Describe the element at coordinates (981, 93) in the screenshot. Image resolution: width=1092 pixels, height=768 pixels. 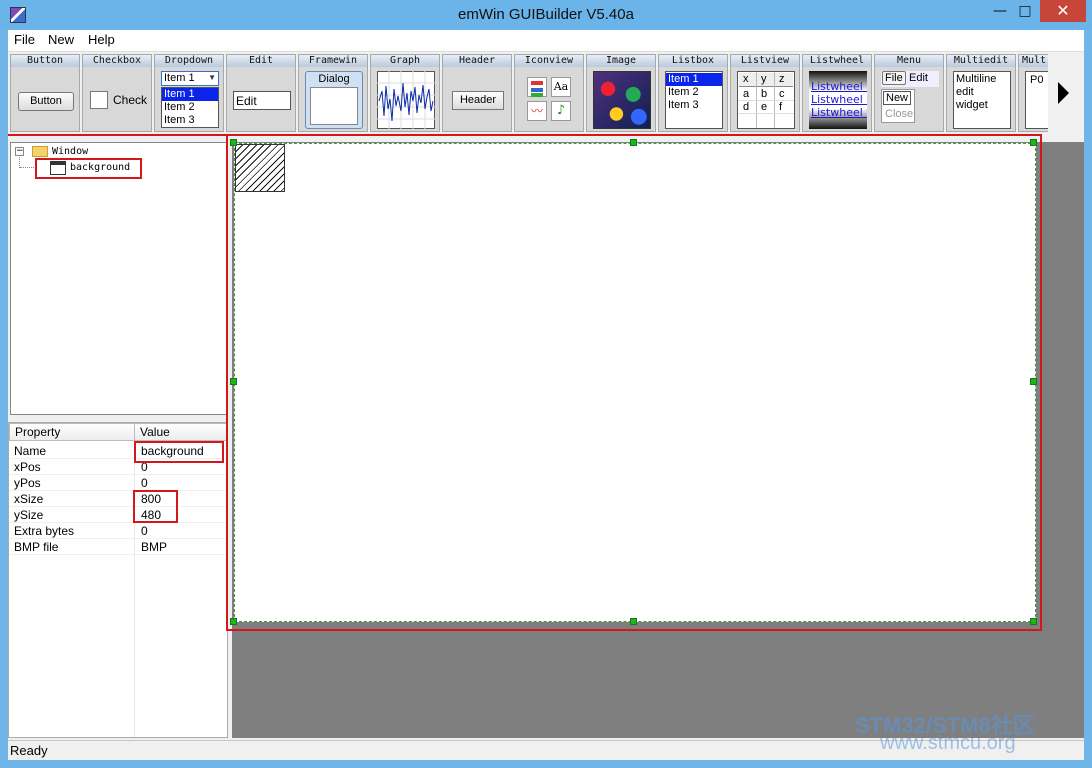
I see `tool-multiedit: Multiedit Multiline edit widget` at that location.